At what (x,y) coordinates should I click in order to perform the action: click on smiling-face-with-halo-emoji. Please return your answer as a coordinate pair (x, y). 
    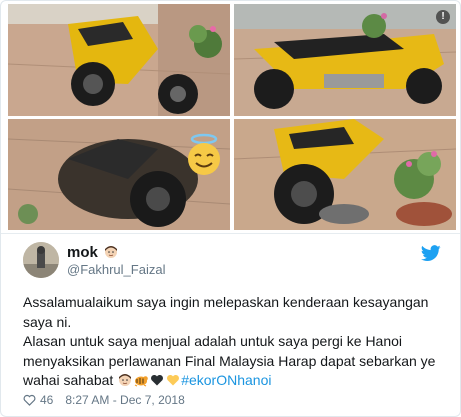
    Looking at the image, I should click on (204, 154).